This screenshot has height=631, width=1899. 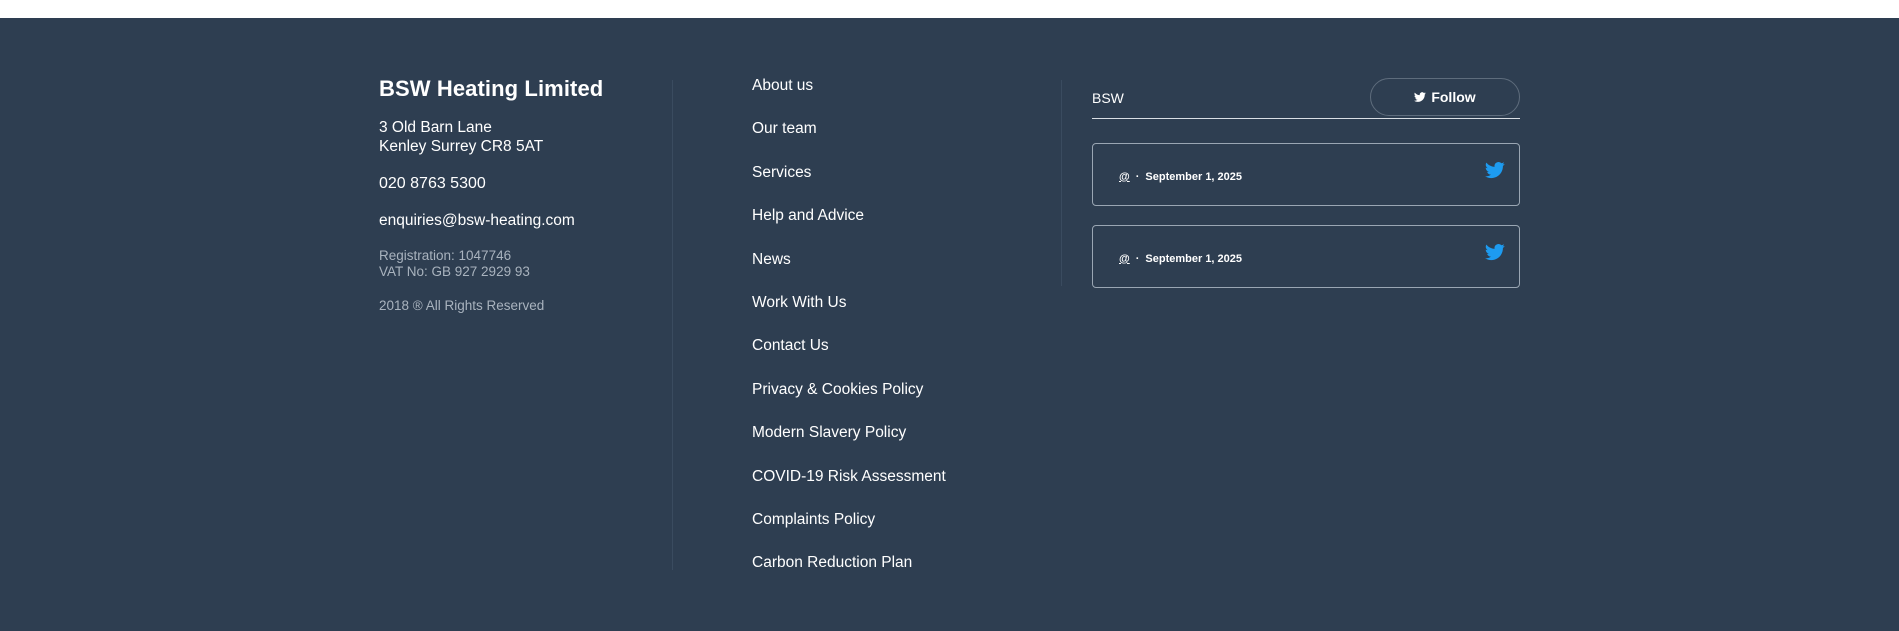 I want to click on footer-link-privacy-cookies: Privacy & Cookies Policy, so click(x=892, y=401).